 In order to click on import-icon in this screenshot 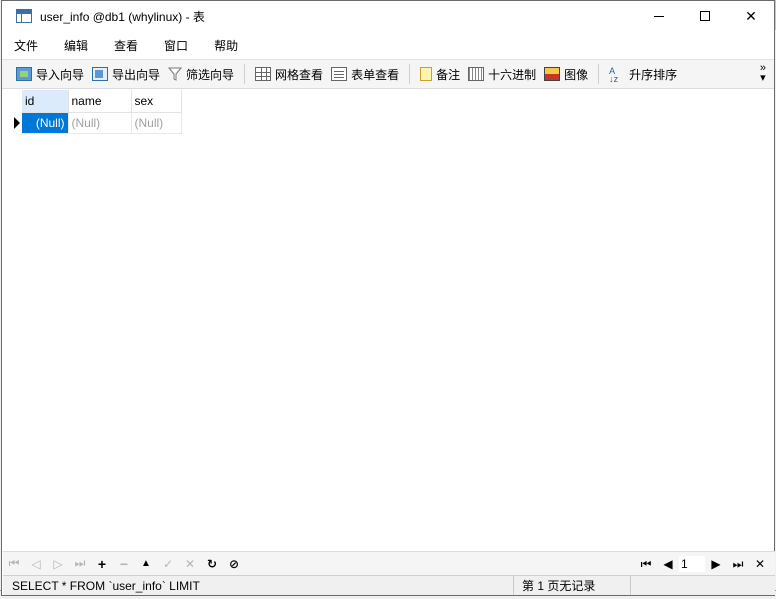, I will do `click(24, 74)`.